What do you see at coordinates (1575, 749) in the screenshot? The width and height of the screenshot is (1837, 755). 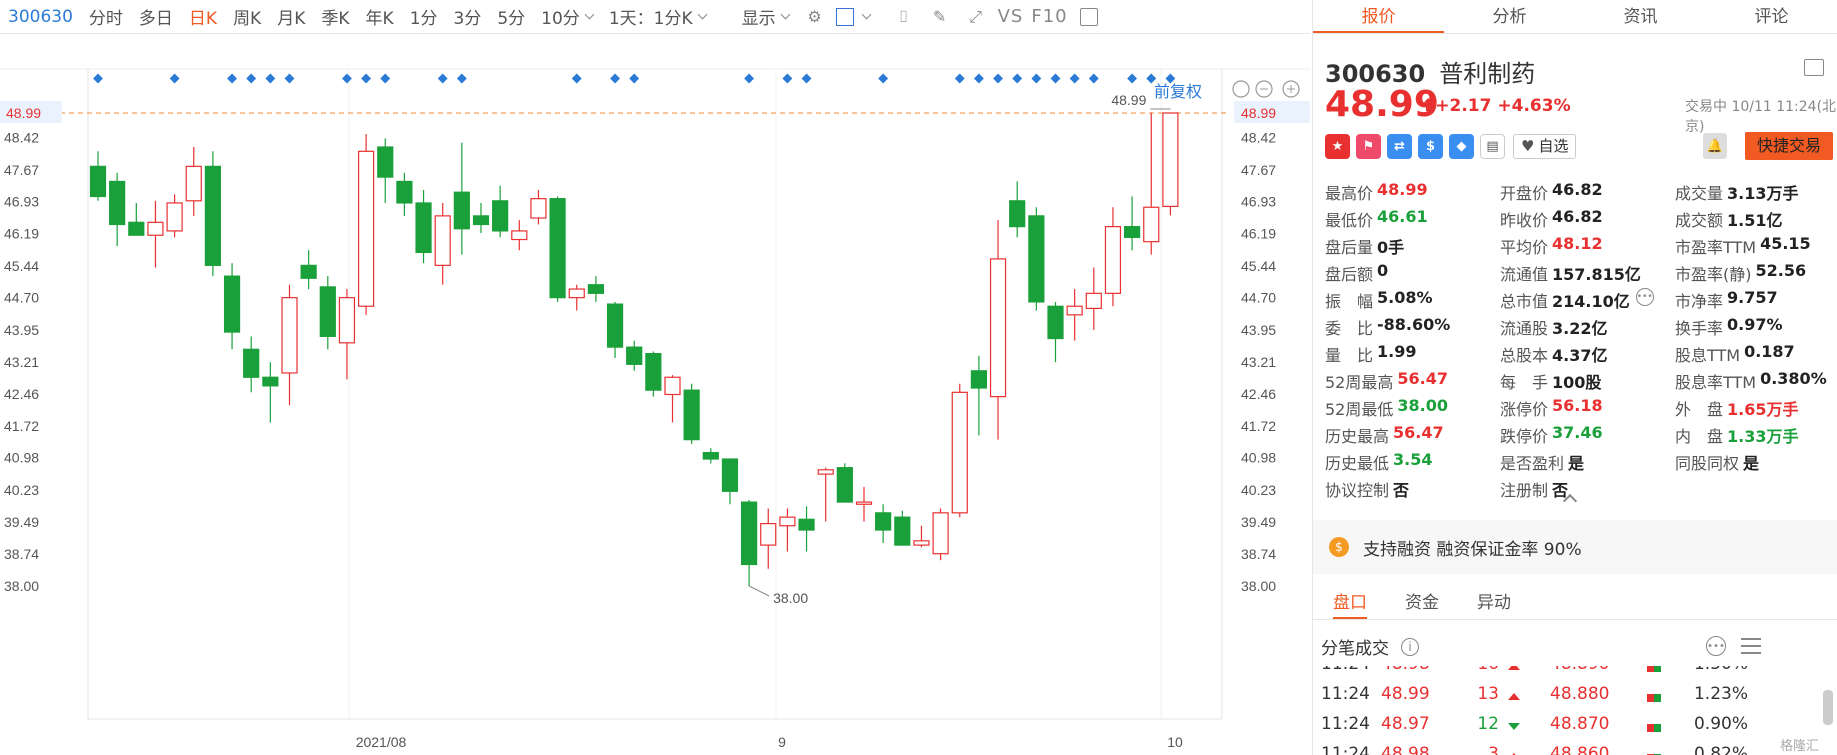 I see `trade-row: 11:24 48.98 3 48.860 0.82%` at bounding box center [1575, 749].